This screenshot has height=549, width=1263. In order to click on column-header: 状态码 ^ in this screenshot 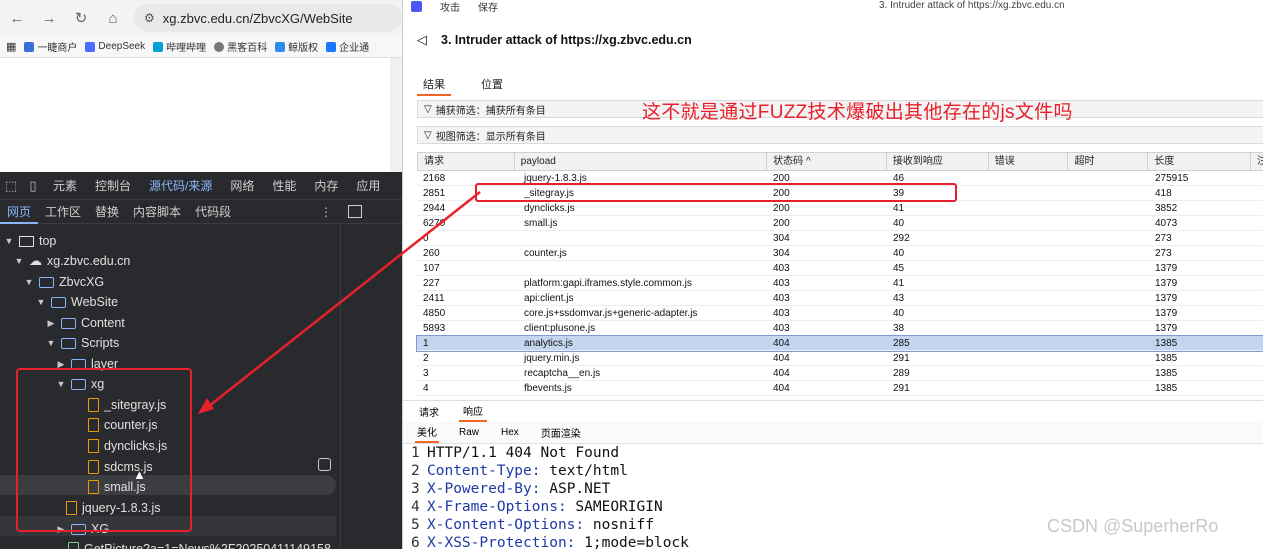, I will do `click(827, 161)`.